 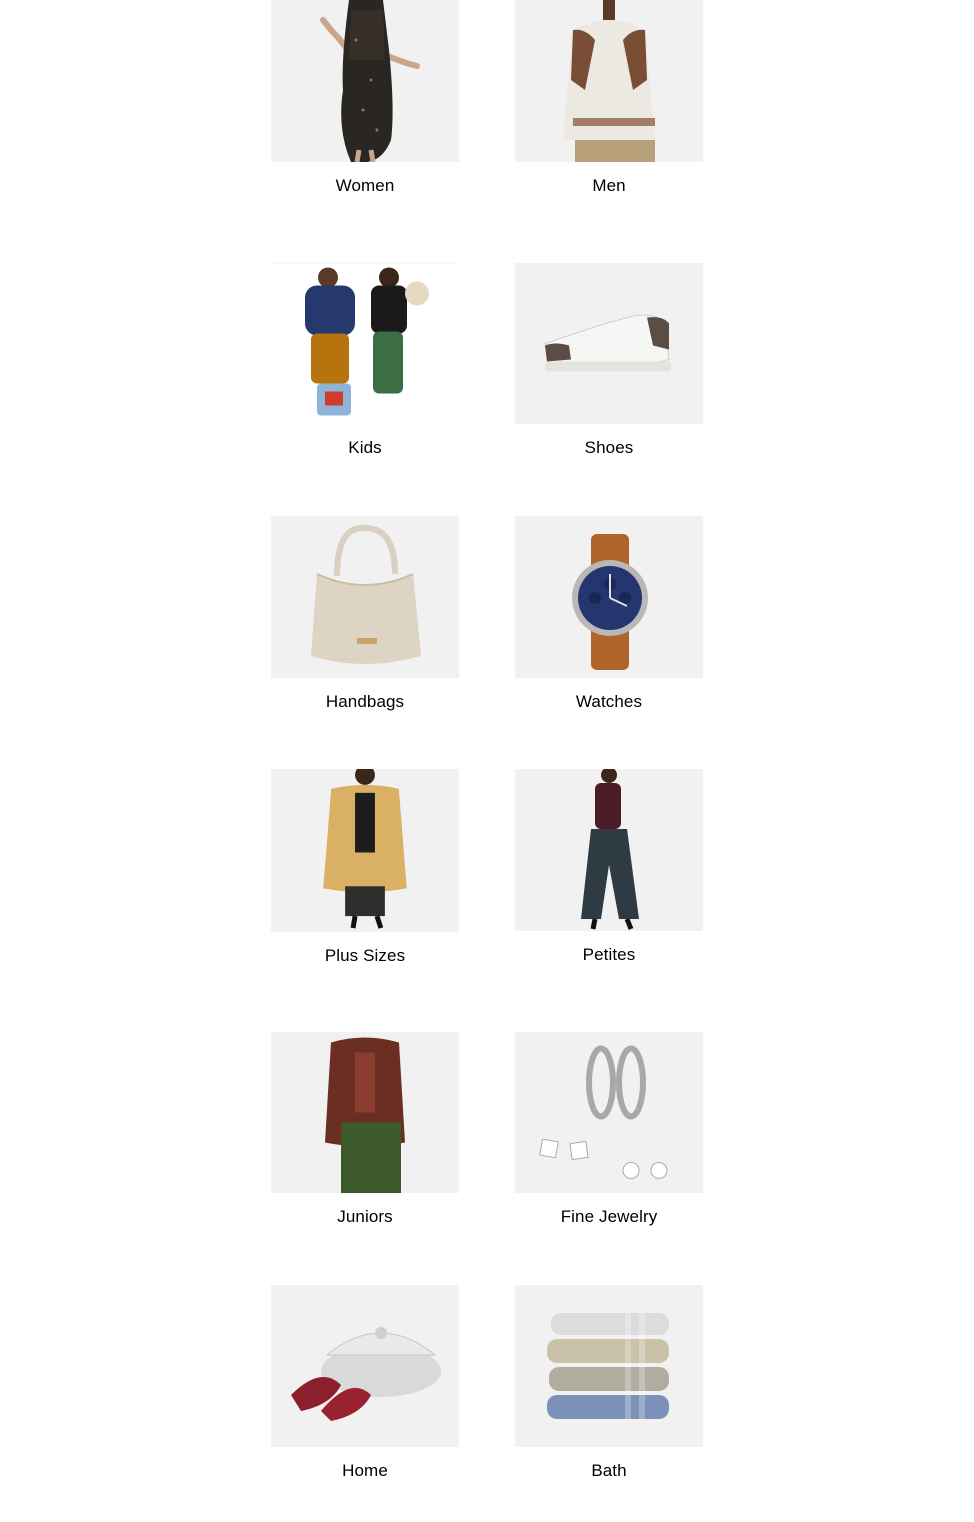 I want to click on sneaker-image, so click(x=609, y=343).